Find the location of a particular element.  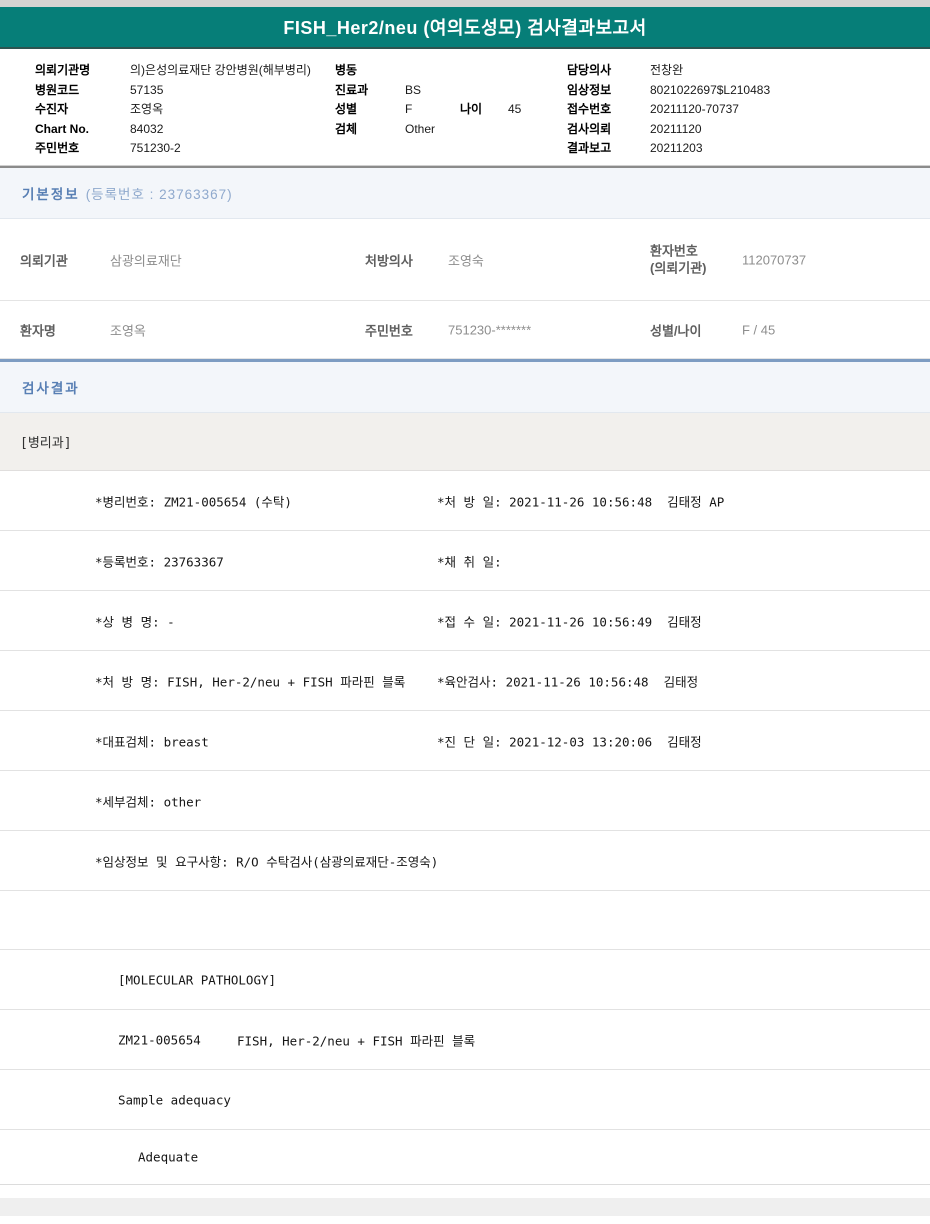

test-name: FISH, Her-2/neu + FISH 파라핀 블록 is located at coordinates (356, 1040).